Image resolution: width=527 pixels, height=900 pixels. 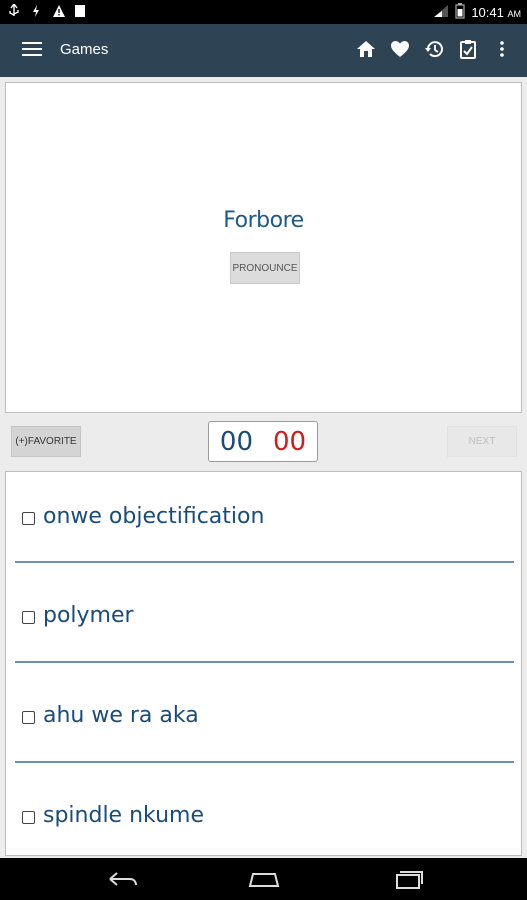 I want to click on correct-count: 00, so click(x=236, y=441).